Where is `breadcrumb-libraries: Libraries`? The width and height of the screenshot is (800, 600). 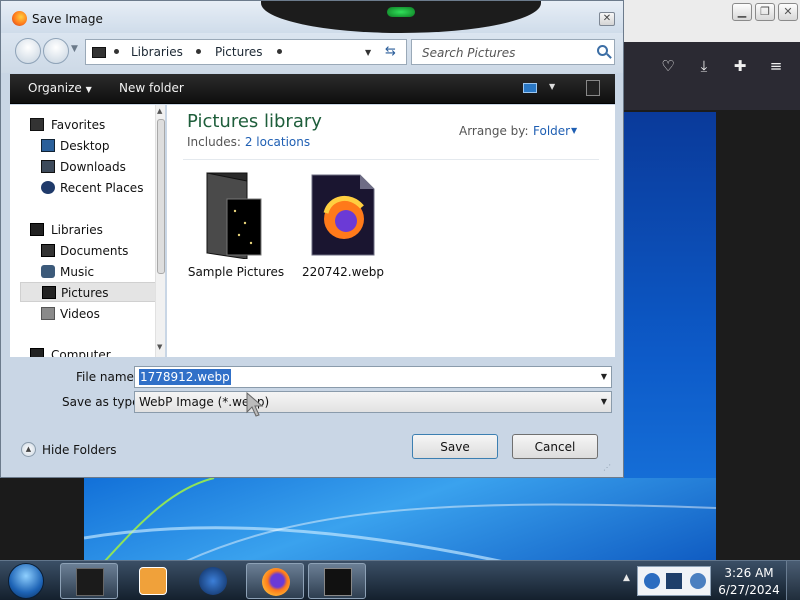
breadcrumb-libraries: Libraries is located at coordinates (157, 52).